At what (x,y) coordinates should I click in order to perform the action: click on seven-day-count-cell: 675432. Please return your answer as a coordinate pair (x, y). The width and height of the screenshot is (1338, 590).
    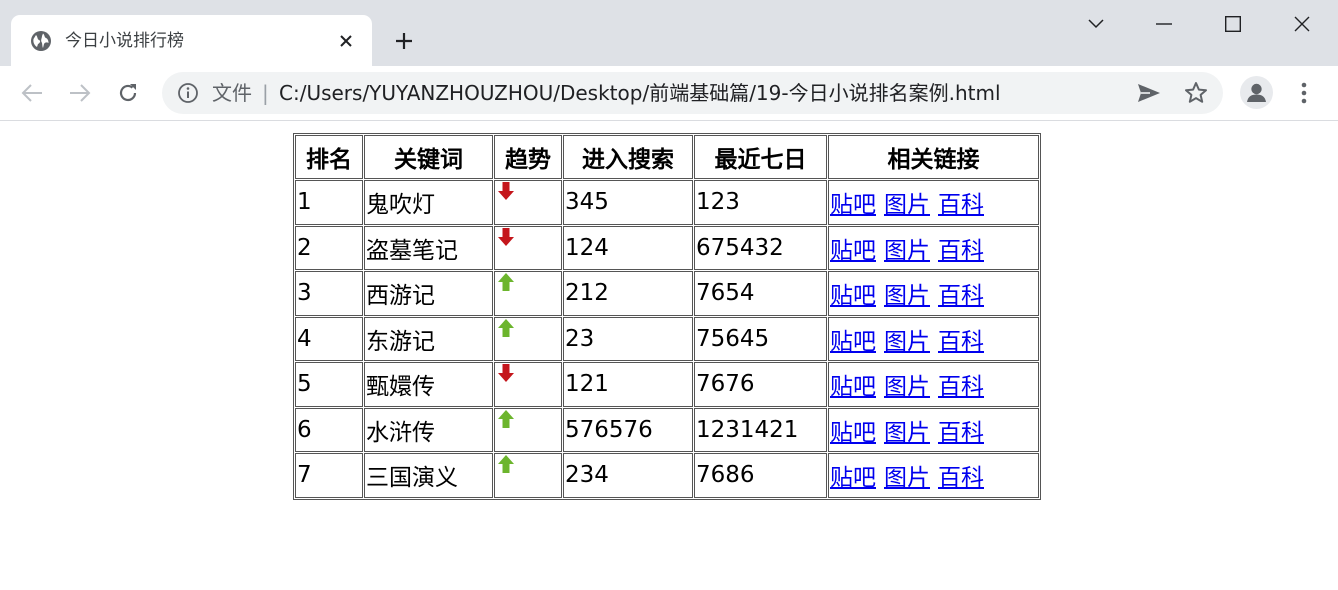
    Looking at the image, I should click on (760, 247).